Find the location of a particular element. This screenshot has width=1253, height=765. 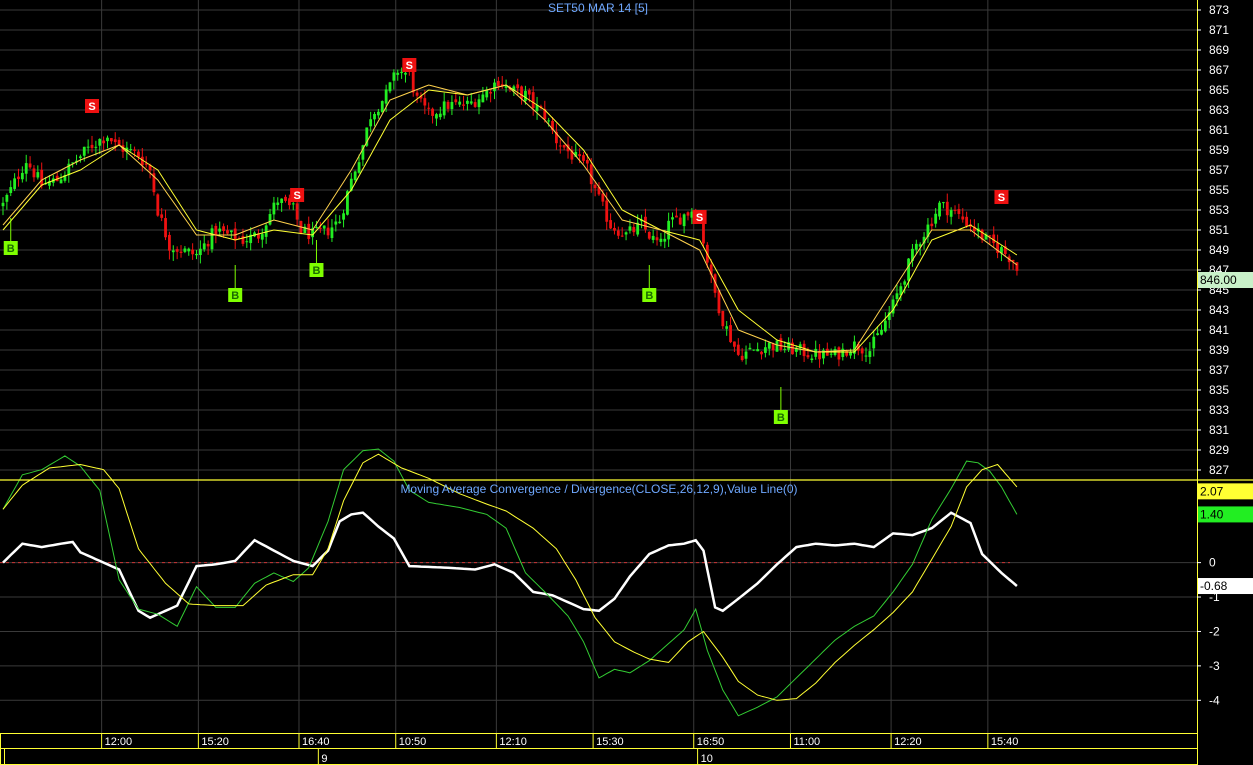

price-tick-label: 861 is located at coordinates (1219, 130).